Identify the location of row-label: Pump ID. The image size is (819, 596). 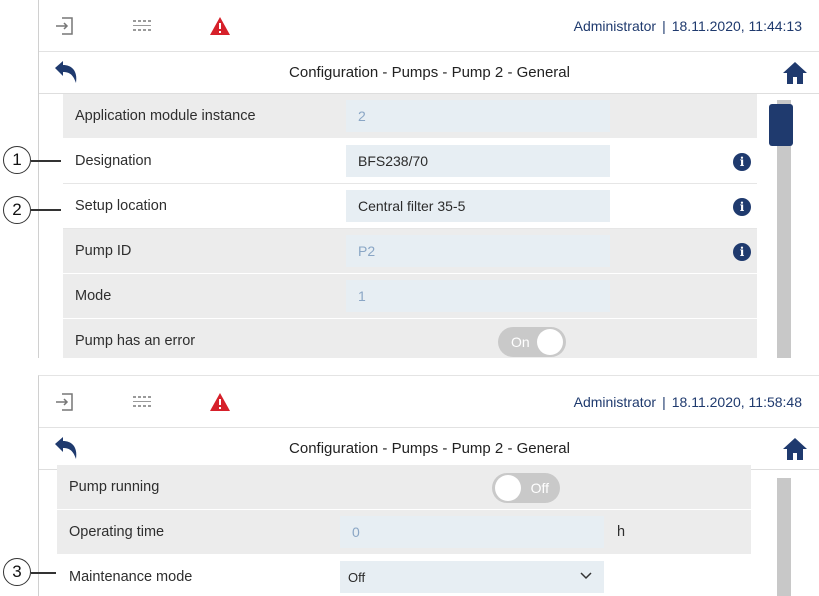
(103, 251).